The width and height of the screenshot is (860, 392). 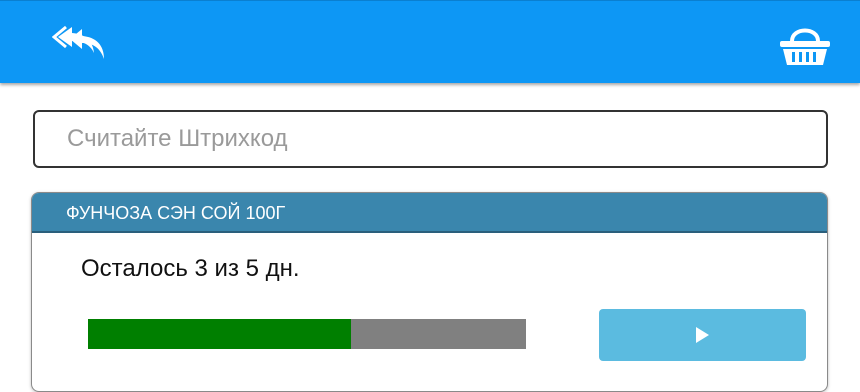 What do you see at coordinates (190, 268) in the screenshot?
I see `remaining-days-text: Осталось 3 из 5 дн.` at bounding box center [190, 268].